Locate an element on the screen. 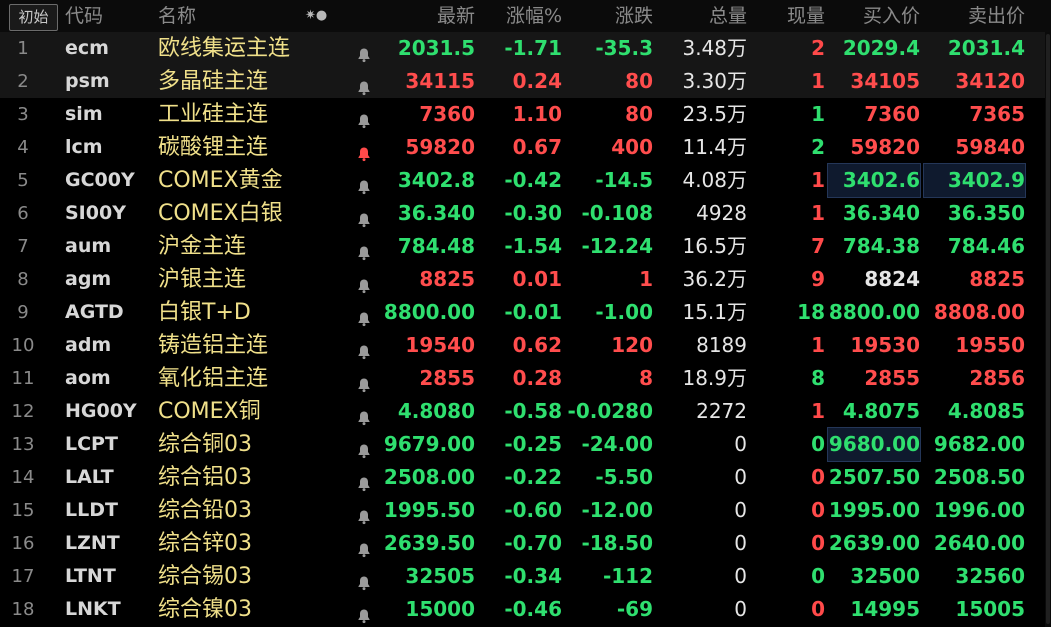 The image size is (1051, 627). ask-price: 32560 is located at coordinates (990, 576).